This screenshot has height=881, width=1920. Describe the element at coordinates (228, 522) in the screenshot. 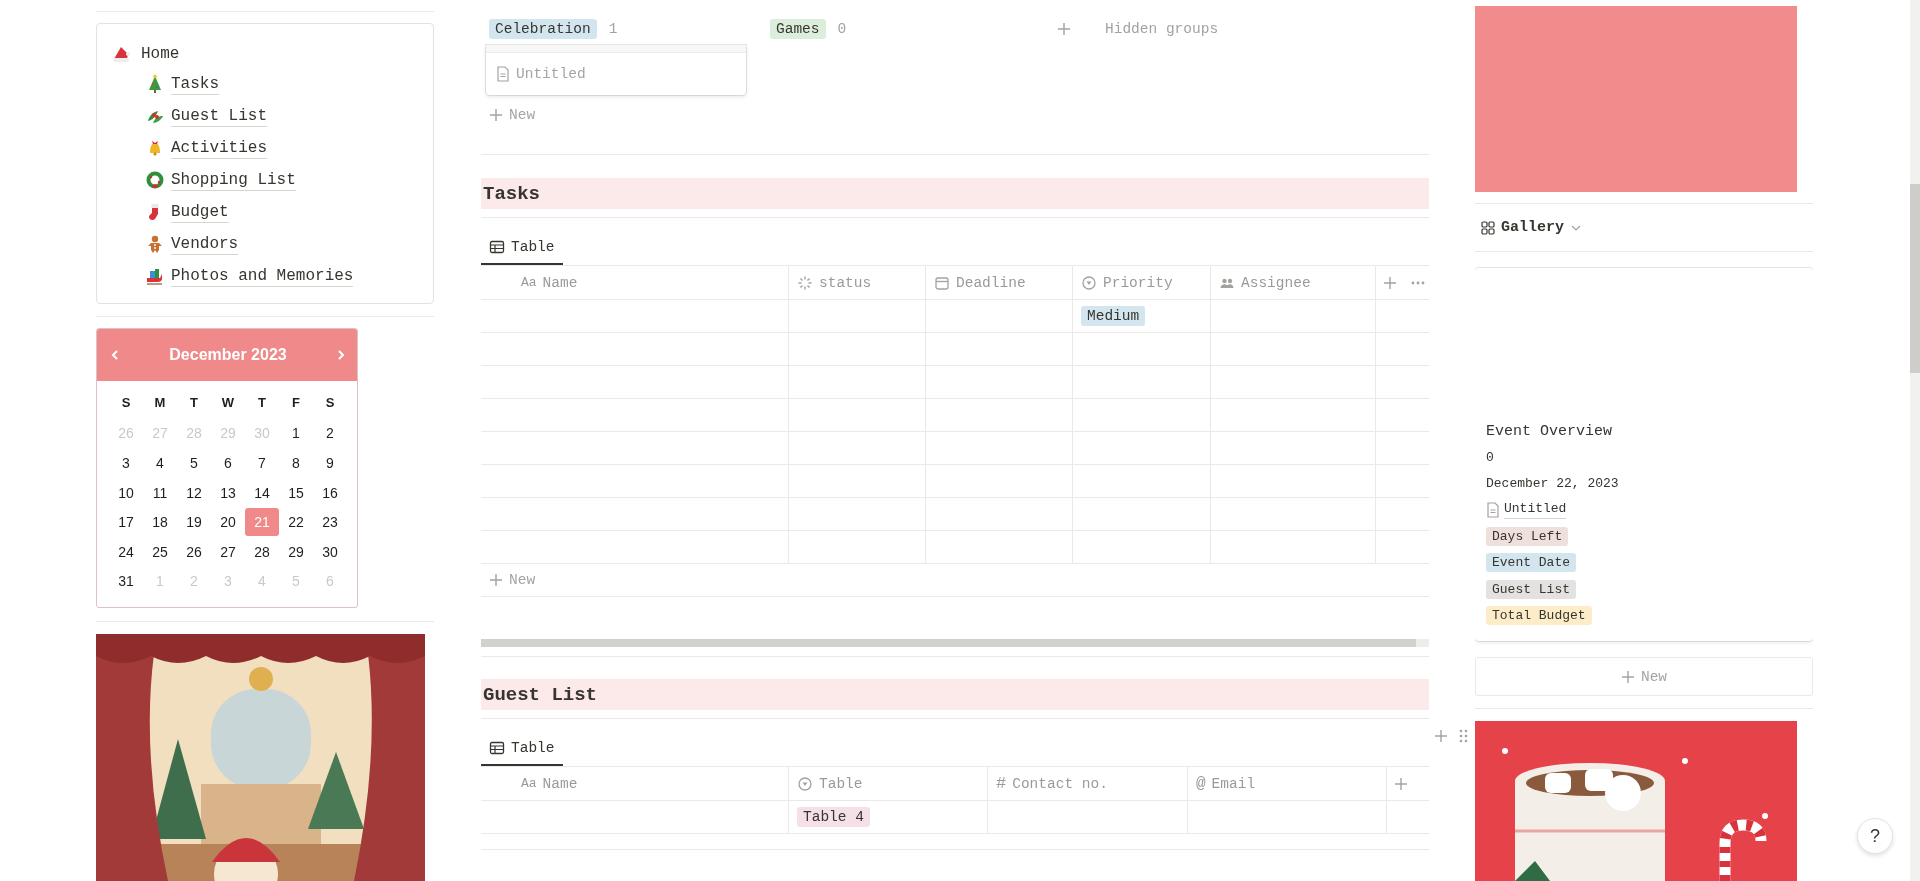

I see `calendar-day: 20` at that location.